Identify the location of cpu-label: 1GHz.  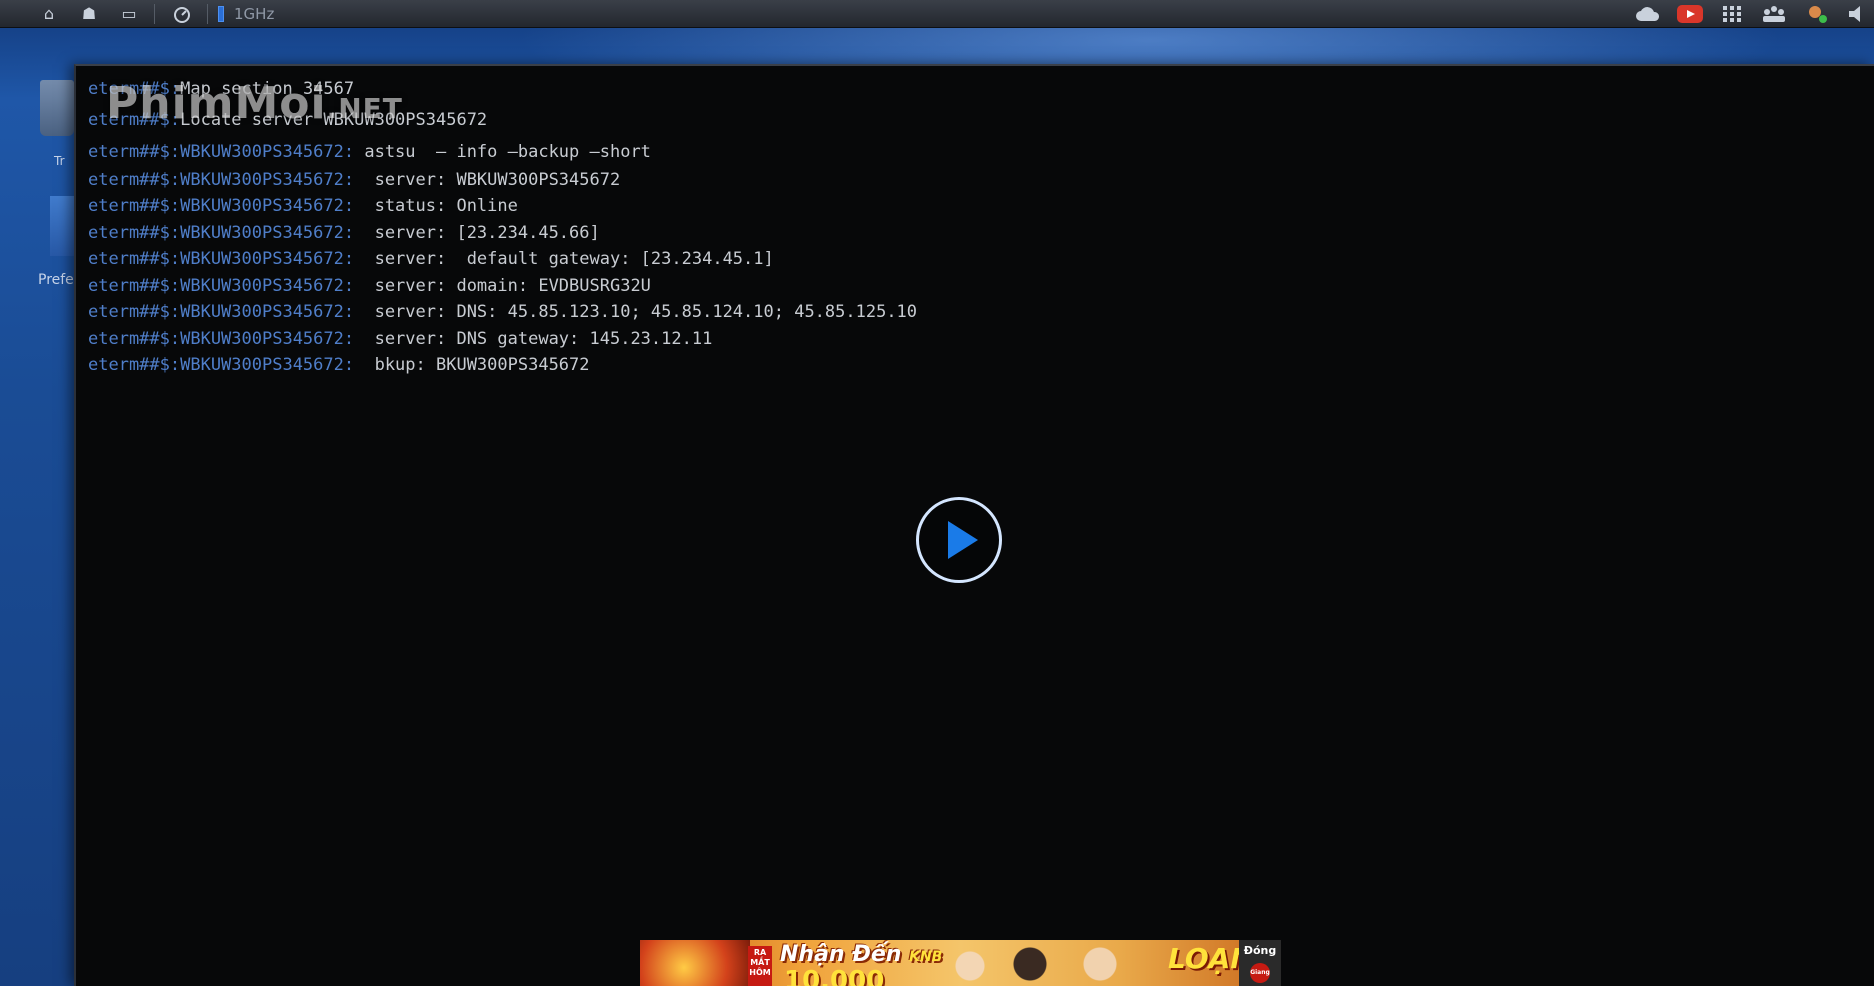
(254, 13).